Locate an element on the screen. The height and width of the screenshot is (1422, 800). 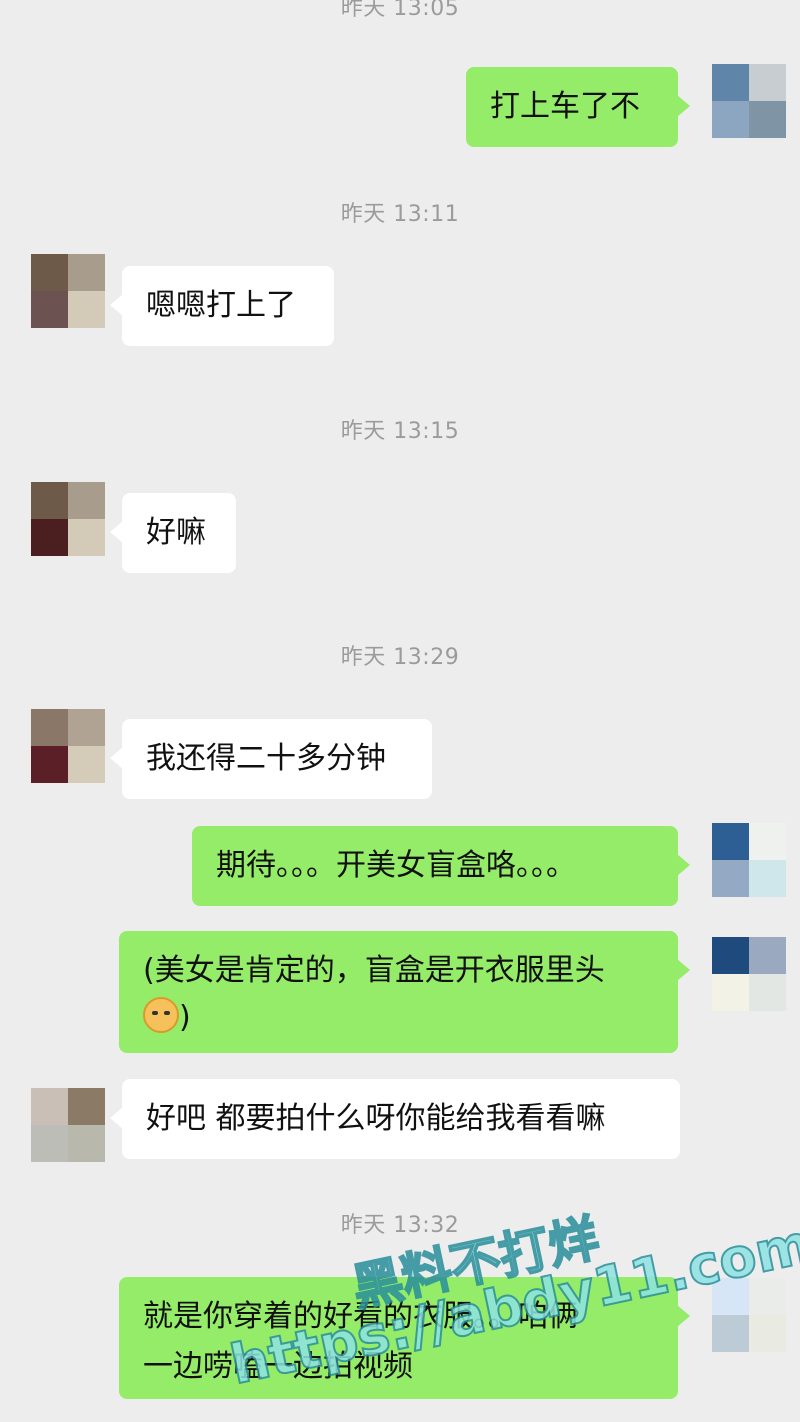
message-text: 好嘛 is located at coordinates (176, 532).